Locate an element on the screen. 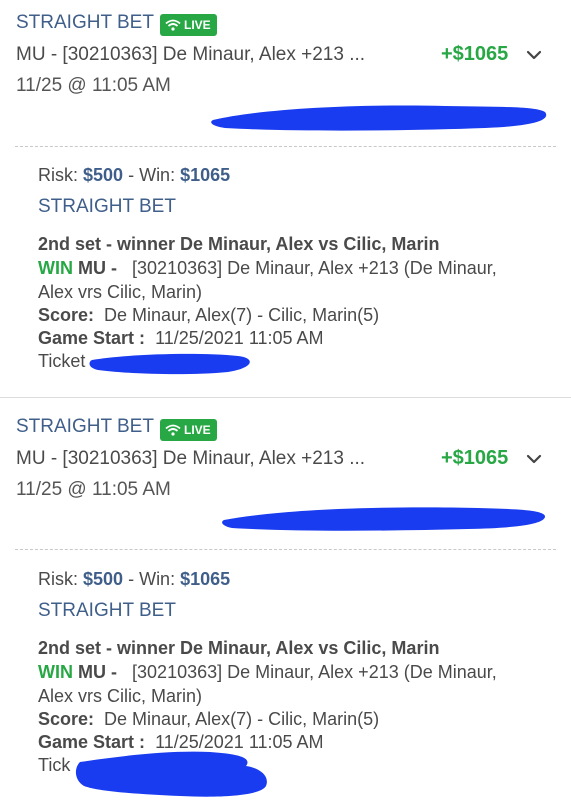  ticket-label: Tick is located at coordinates (54, 765).